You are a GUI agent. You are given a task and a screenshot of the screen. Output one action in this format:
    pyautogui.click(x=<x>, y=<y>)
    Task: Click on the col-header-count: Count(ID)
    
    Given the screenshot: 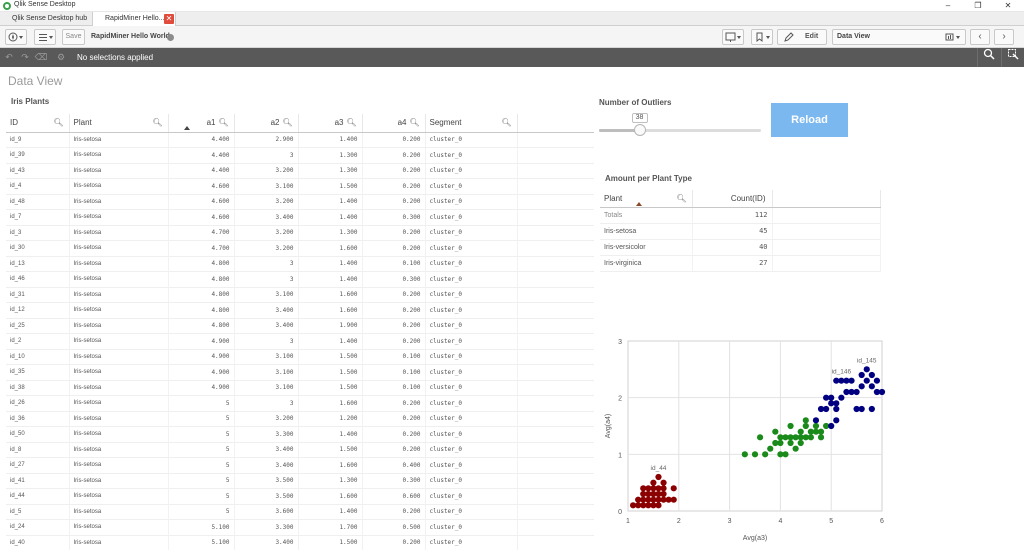 What is the action you would take?
    pyautogui.click(x=732, y=199)
    